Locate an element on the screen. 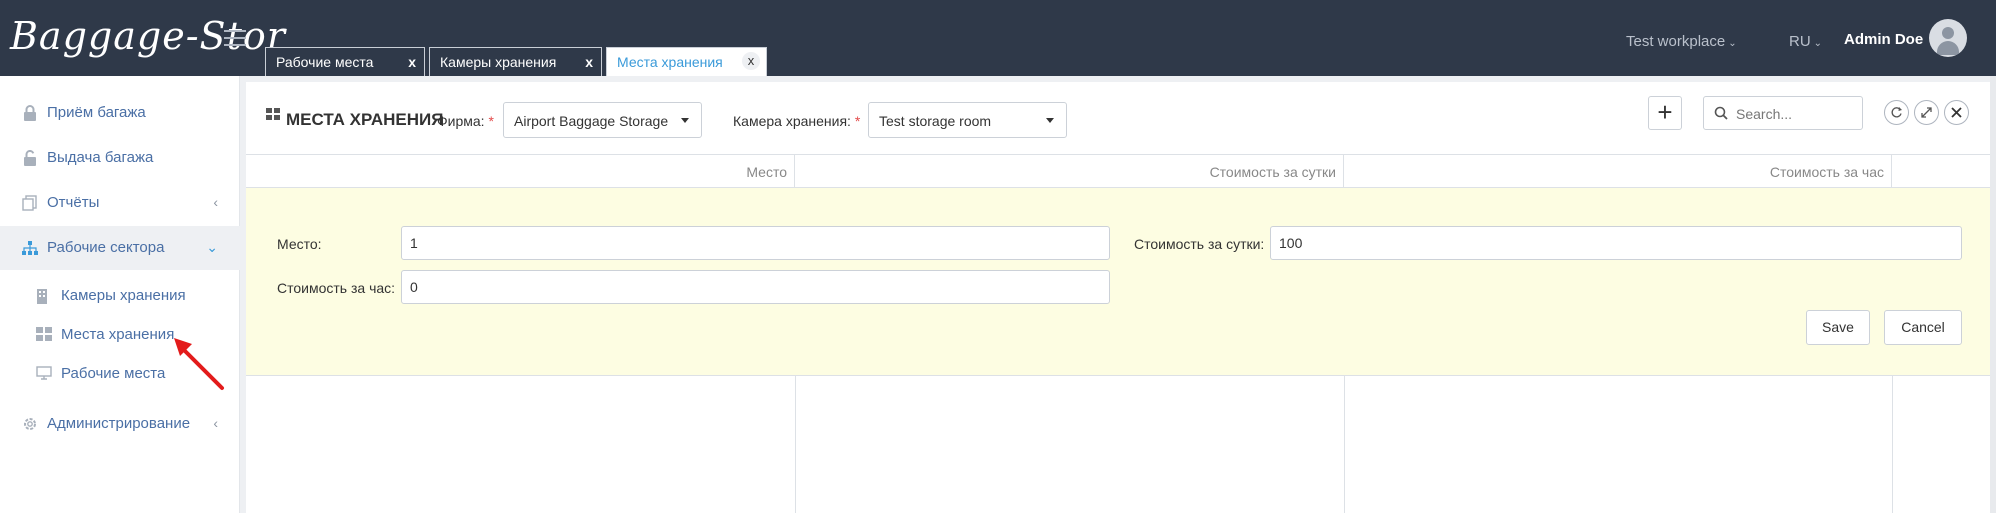  search-input is located at coordinates (1796, 114).